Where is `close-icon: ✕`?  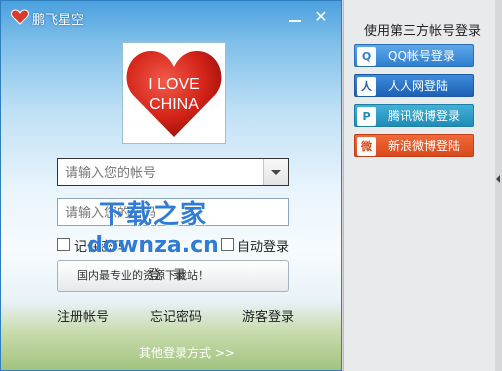
close-icon: ✕ is located at coordinates (321, 16).